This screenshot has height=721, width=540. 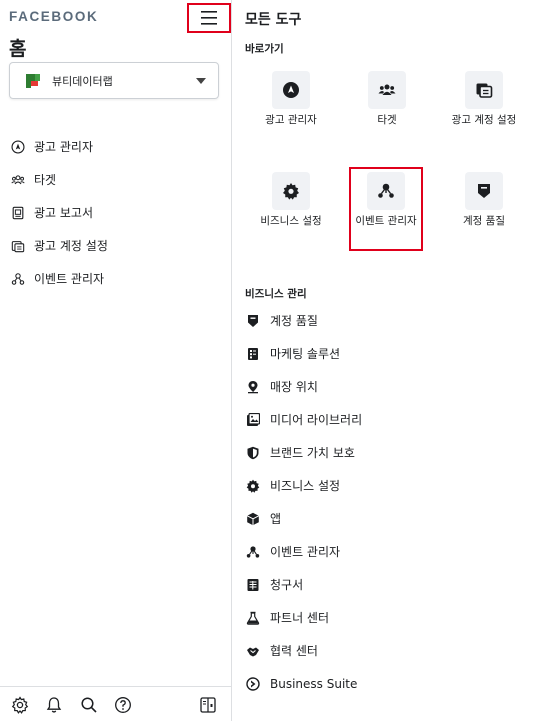 I want to click on nav-item-events-manager: 이벤트 관리자, so click(x=116, y=278).